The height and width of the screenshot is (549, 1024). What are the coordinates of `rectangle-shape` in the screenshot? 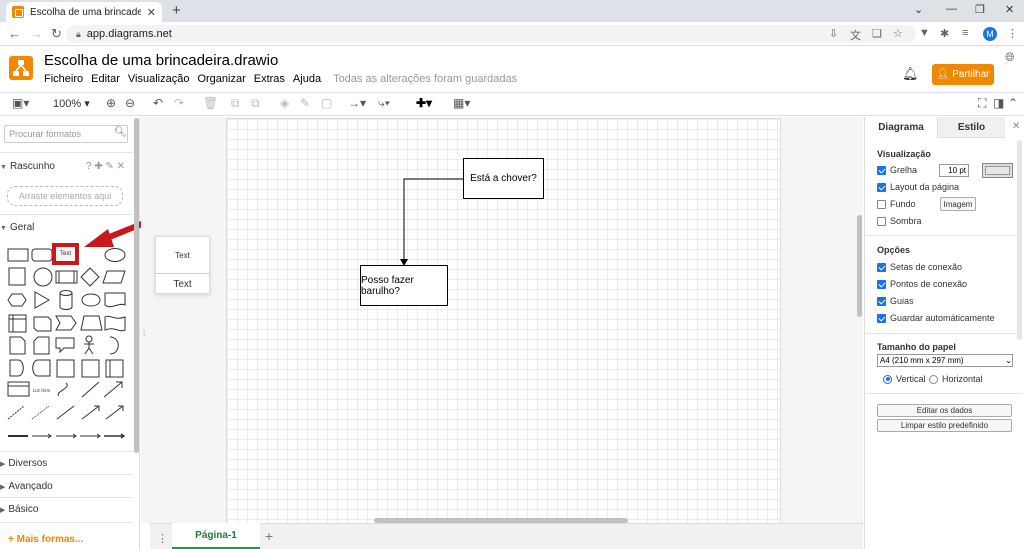 It's located at (18, 255).